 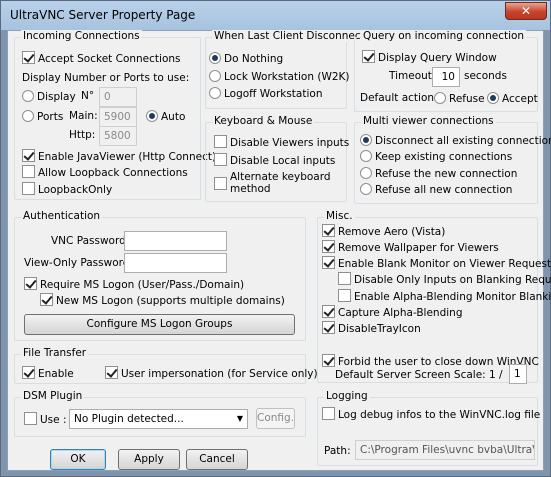 What do you see at coordinates (149, 459) in the screenshot?
I see `apply-button: Apply` at bounding box center [149, 459].